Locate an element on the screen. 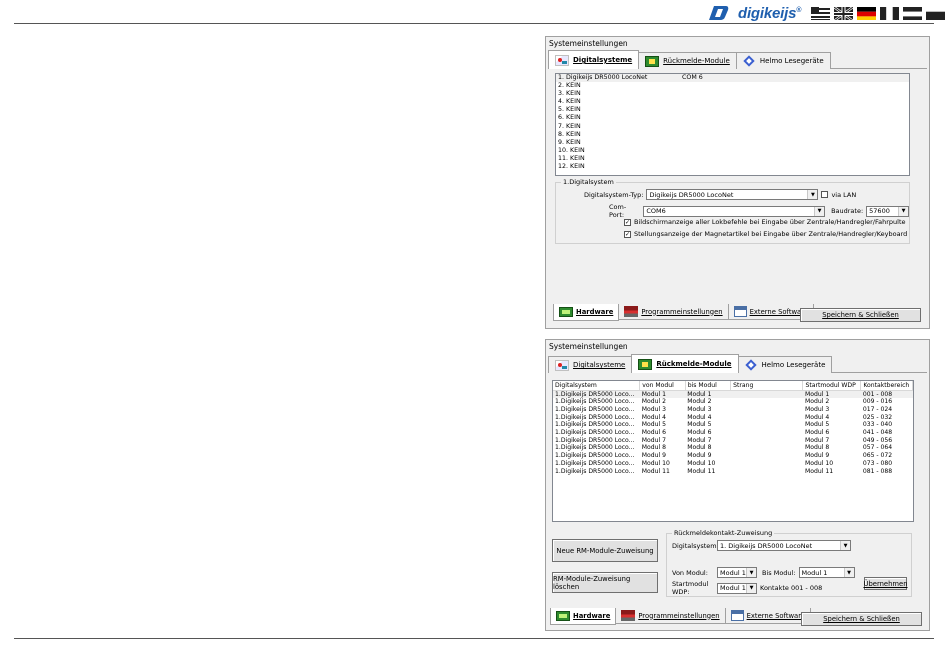 Image resolution: width=950 pixels, height=659 pixels. window-icon is located at coordinates (737, 615).